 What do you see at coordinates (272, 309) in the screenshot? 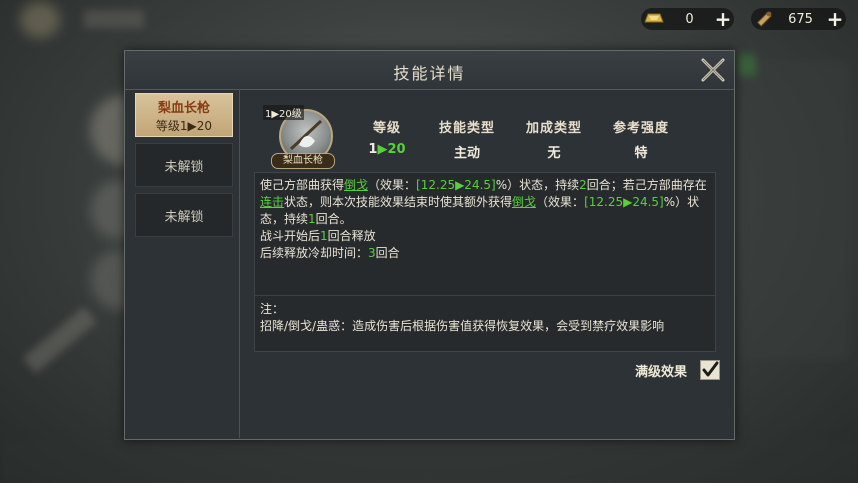
I see `note-label: 注：` at bounding box center [272, 309].